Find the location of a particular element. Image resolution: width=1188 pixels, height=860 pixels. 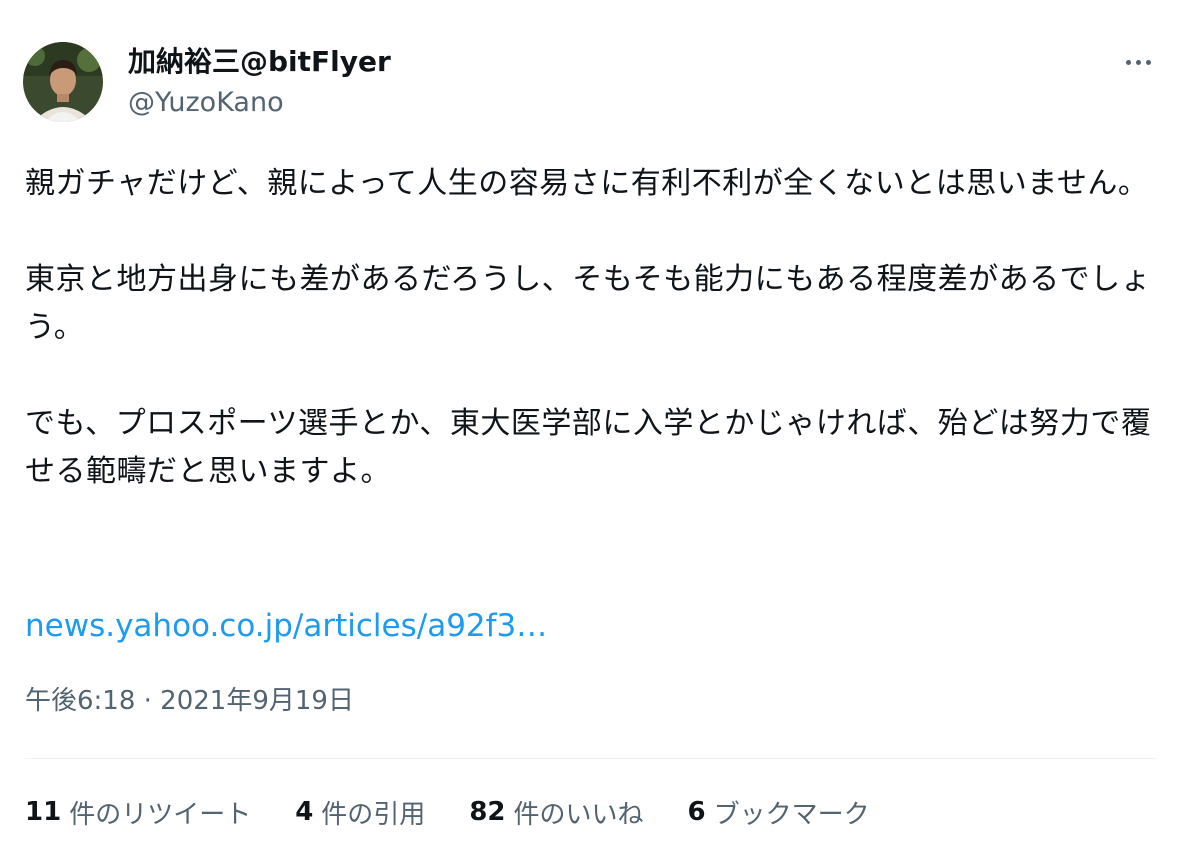

divider is located at coordinates (591, 758).